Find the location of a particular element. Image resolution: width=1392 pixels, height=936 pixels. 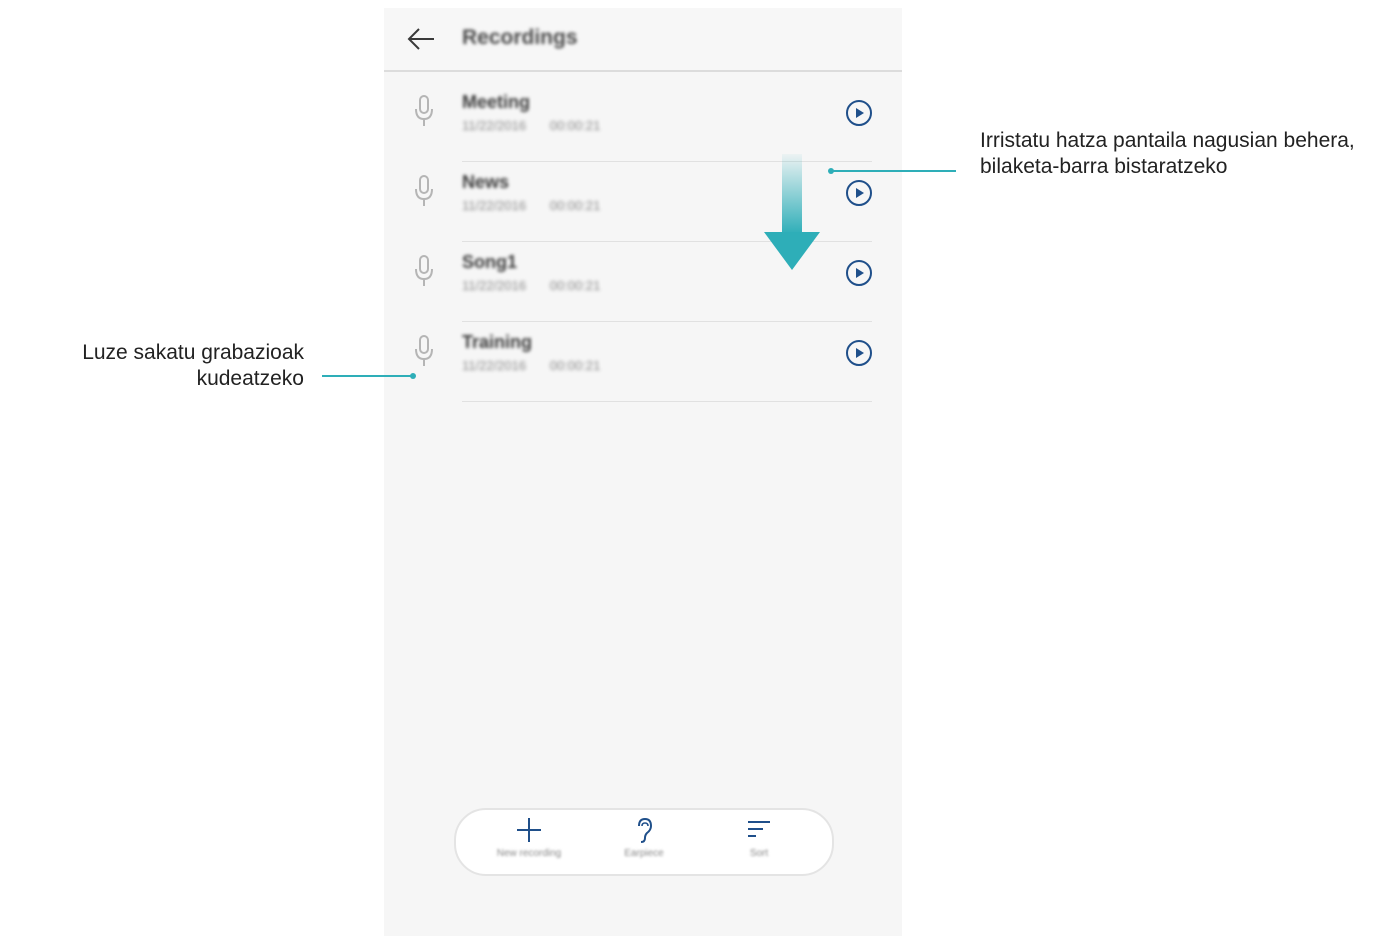

app-bar: Recordings is located at coordinates (643, 40).